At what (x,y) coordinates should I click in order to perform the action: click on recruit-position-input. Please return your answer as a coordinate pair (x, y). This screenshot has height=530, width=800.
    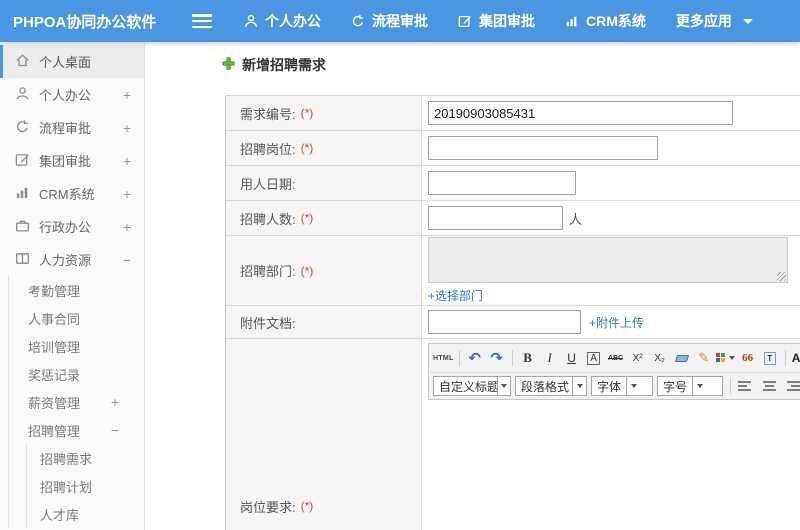
    Looking at the image, I should click on (543, 148).